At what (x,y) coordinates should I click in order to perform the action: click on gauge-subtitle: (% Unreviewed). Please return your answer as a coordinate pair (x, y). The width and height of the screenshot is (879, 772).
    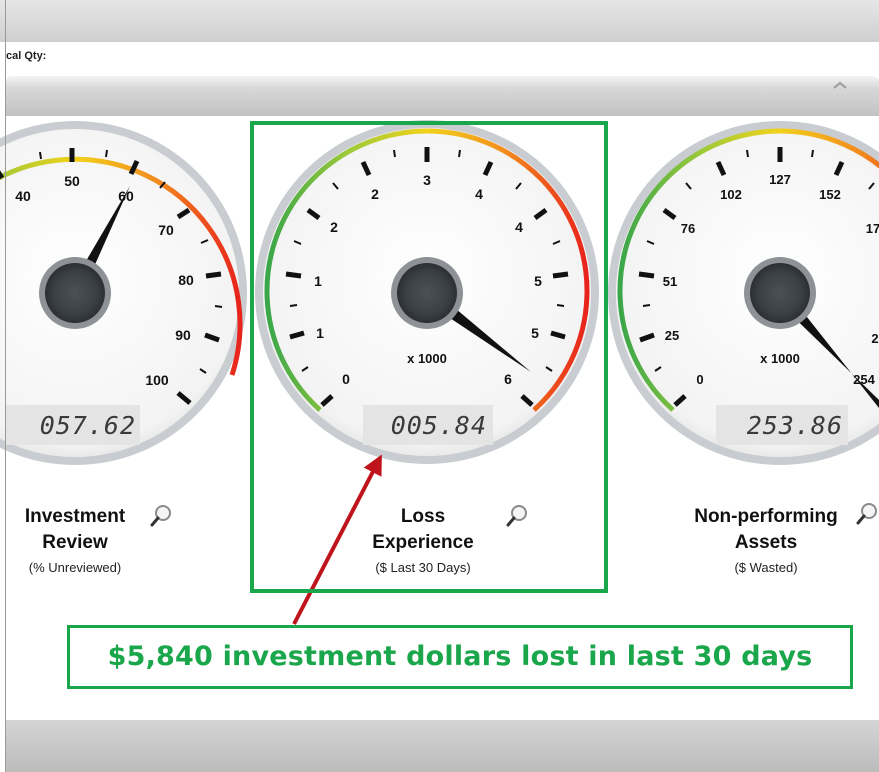
    Looking at the image, I should click on (75, 567).